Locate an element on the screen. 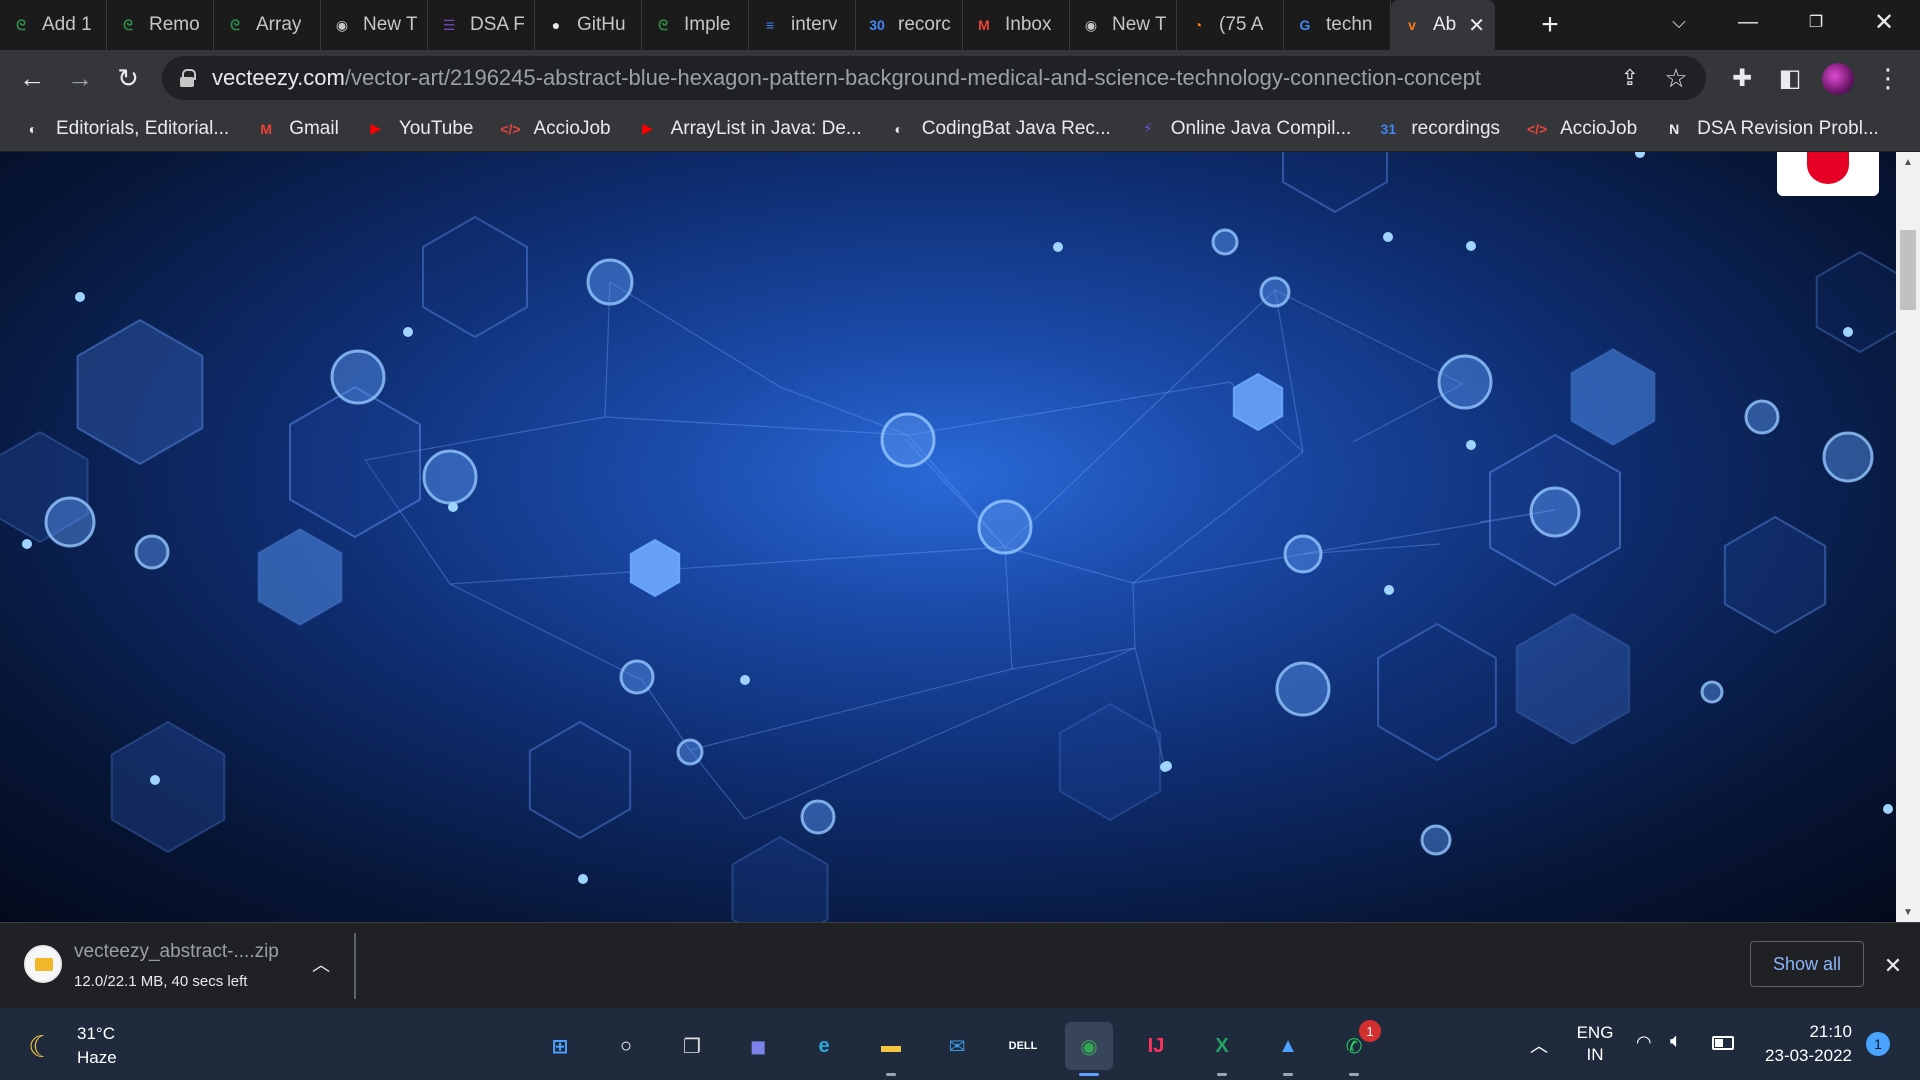 The width and height of the screenshot is (1920, 1080). weather-temperature: 31°C is located at coordinates (96, 1034).